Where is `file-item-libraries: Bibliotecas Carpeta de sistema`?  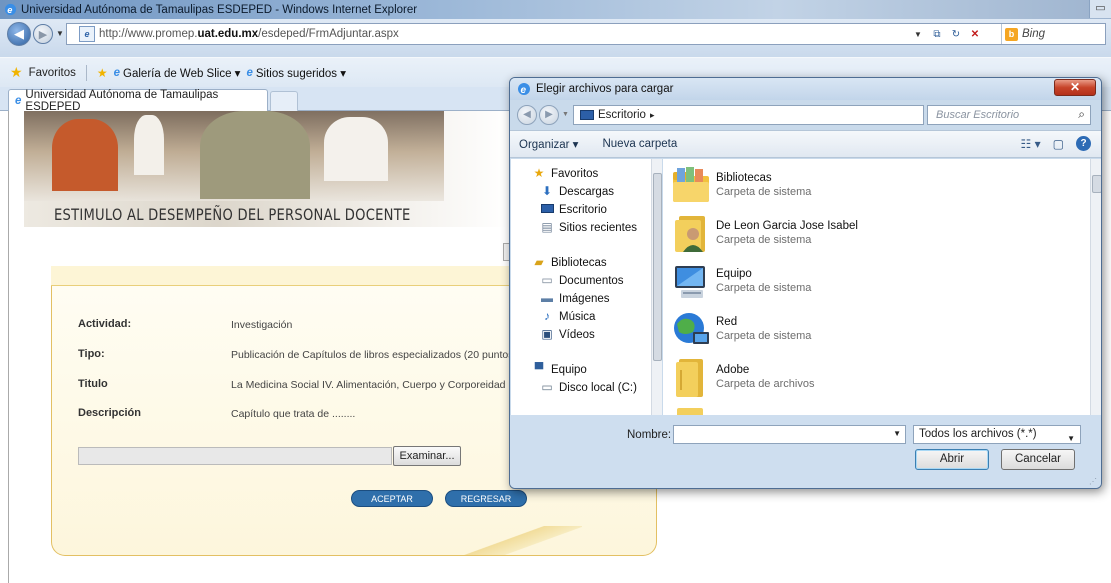
file-item-libraries: Bibliotecas Carpeta de sistema is located at coordinates (871, 185).